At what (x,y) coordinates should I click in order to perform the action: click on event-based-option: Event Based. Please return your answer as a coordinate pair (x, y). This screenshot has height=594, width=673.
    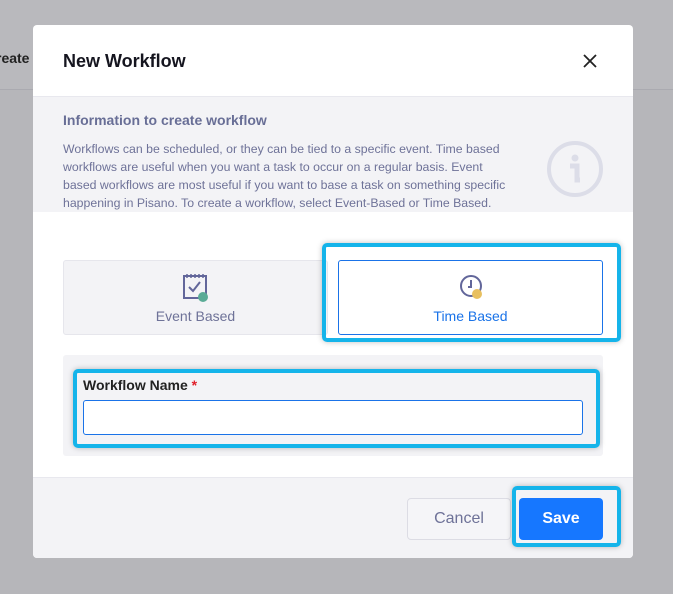
    Looking at the image, I should click on (195, 297).